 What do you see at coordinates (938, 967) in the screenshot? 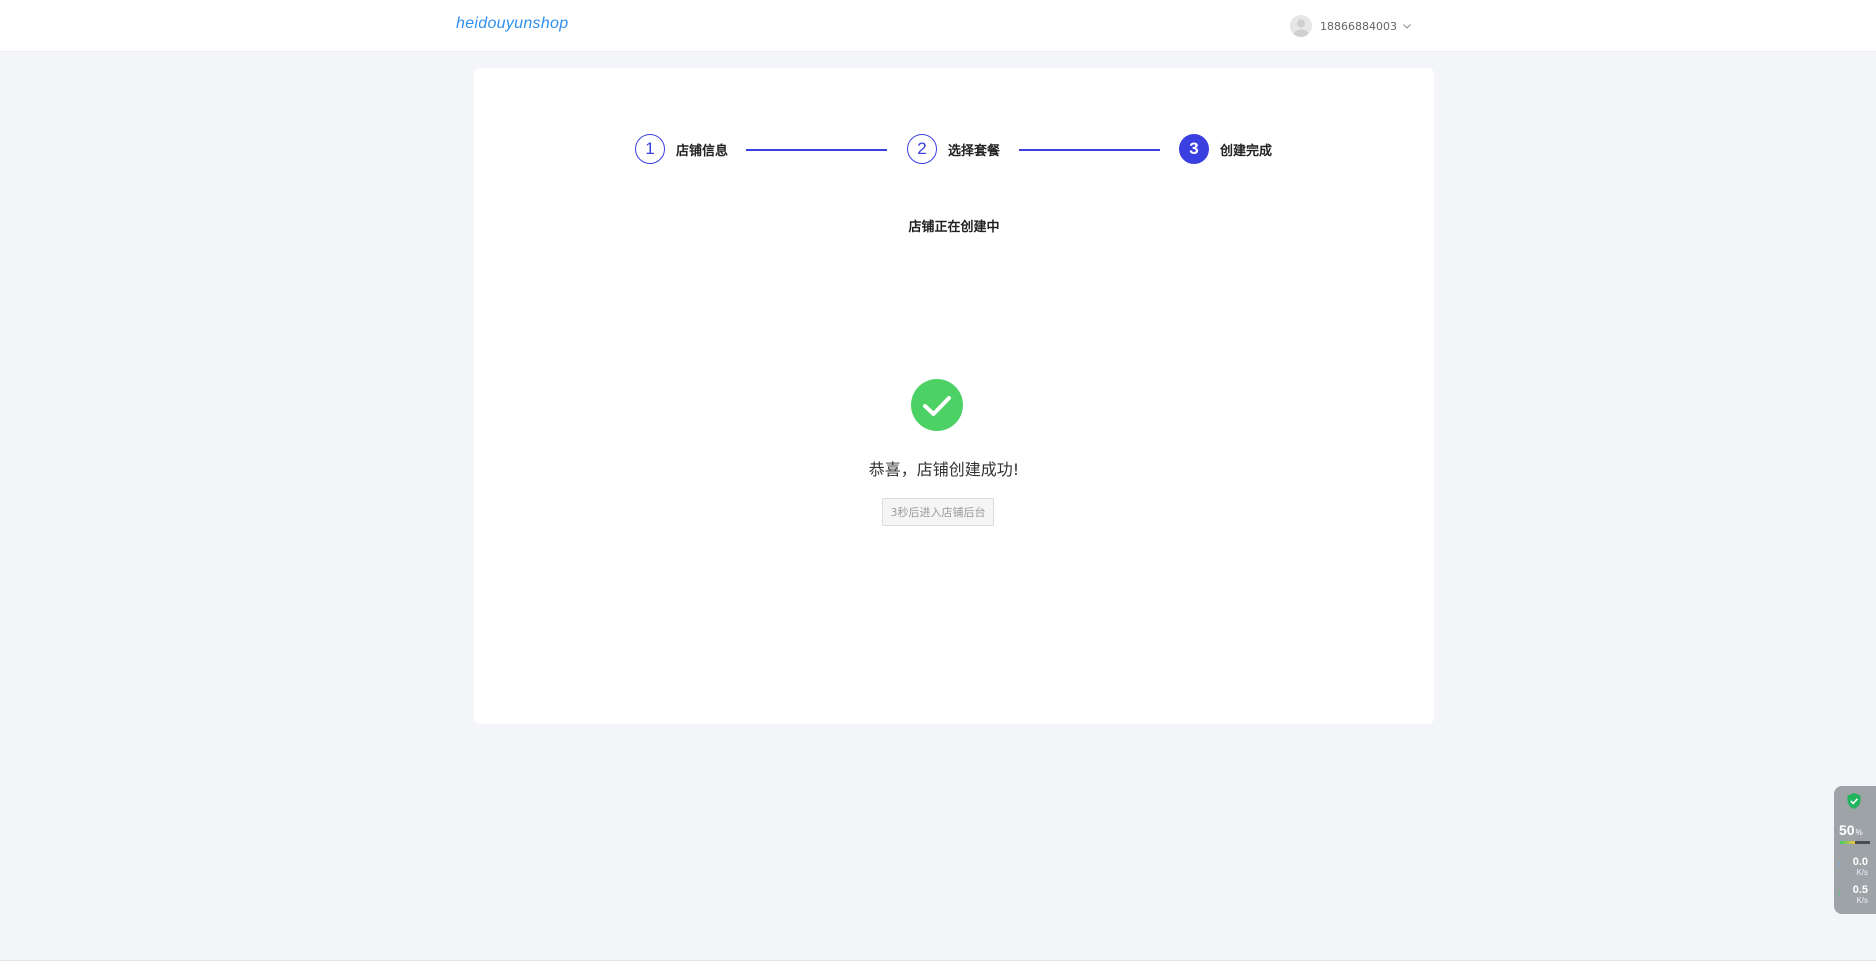
I see `bottom-strip` at bounding box center [938, 967].